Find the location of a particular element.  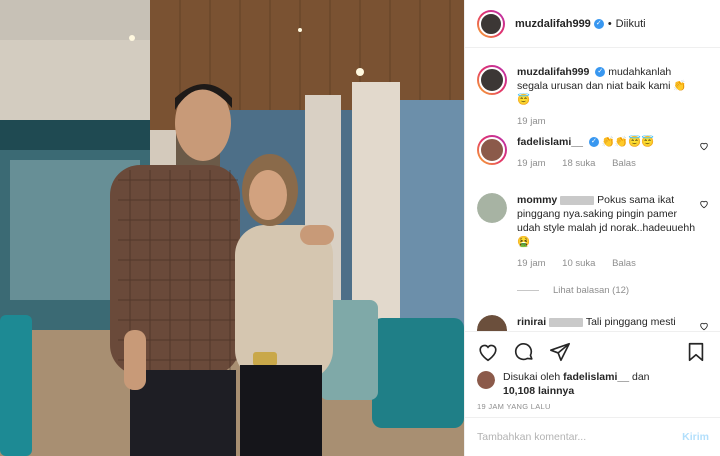

post-header: muzdalifah999 ✓ • Diikuti is located at coordinates (592, 24).